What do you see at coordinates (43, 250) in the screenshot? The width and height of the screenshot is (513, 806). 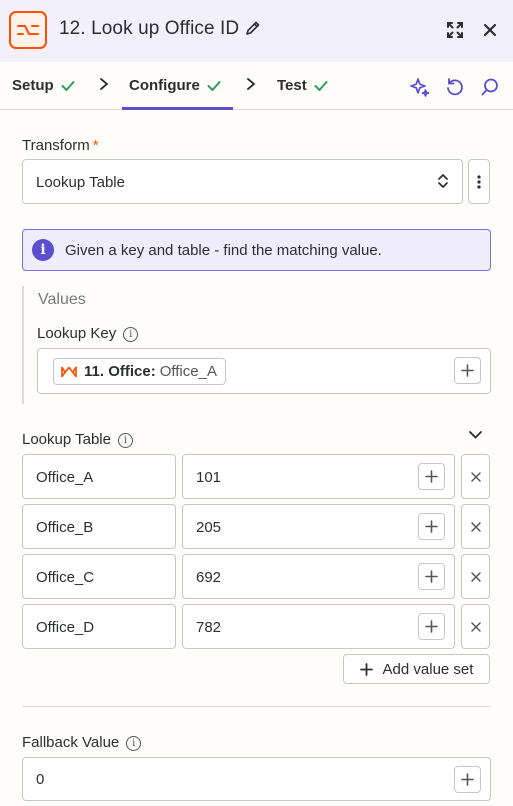 I see `info-icon: i` at bounding box center [43, 250].